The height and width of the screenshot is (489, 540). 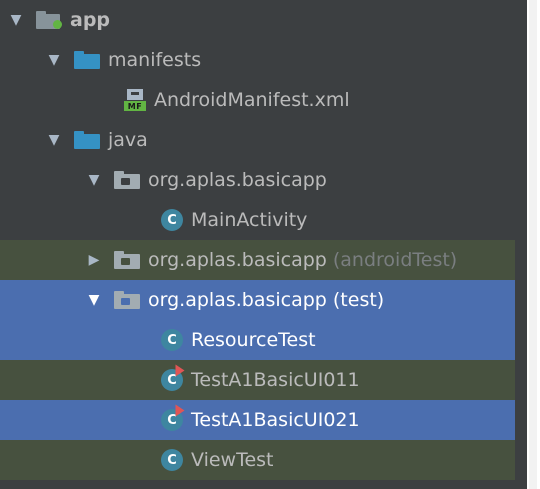 What do you see at coordinates (135, 100) in the screenshot?
I see `manifest-file-icon: MF` at bounding box center [135, 100].